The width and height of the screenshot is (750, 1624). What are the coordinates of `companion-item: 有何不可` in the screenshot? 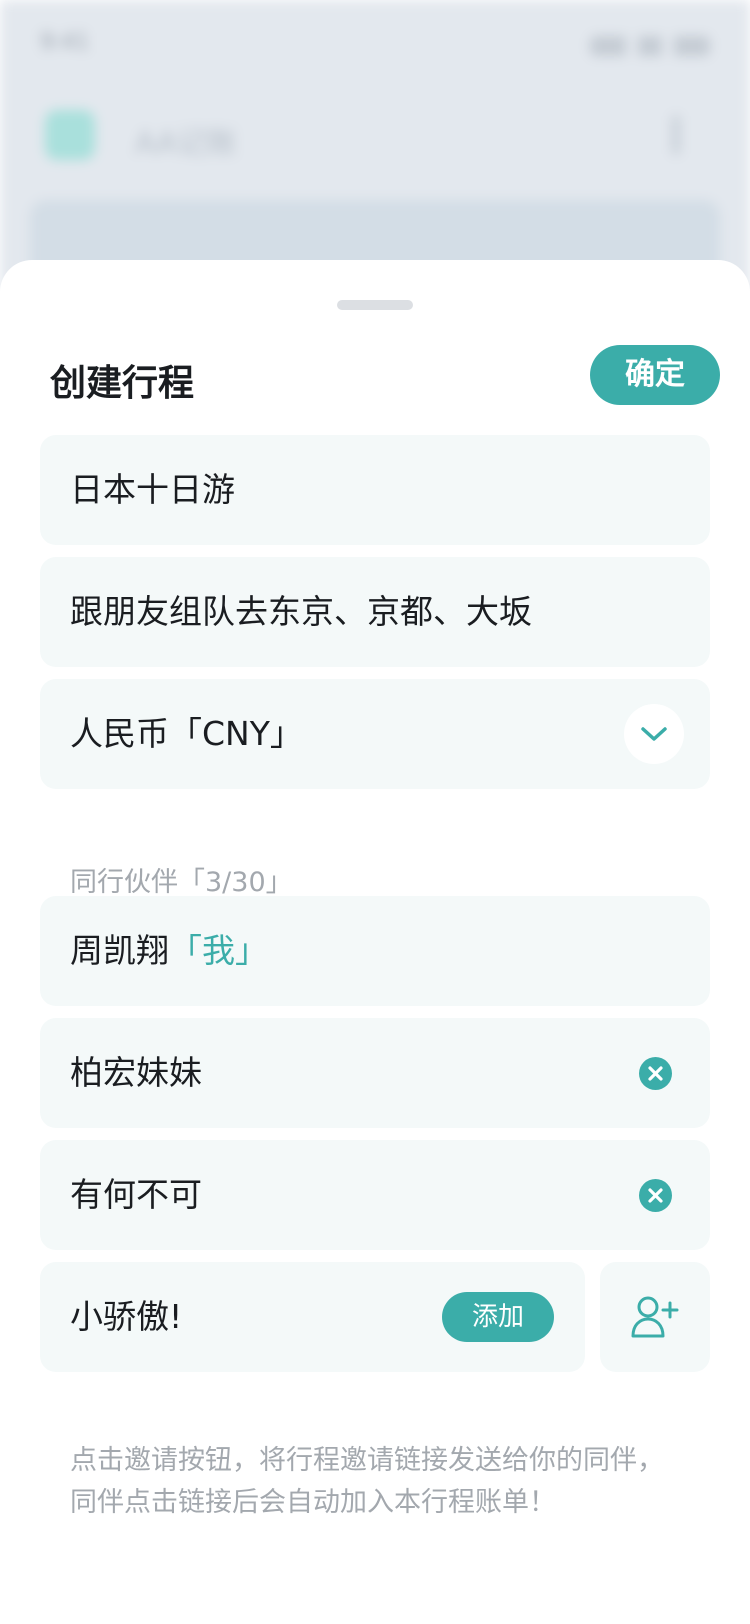 It's located at (375, 1195).